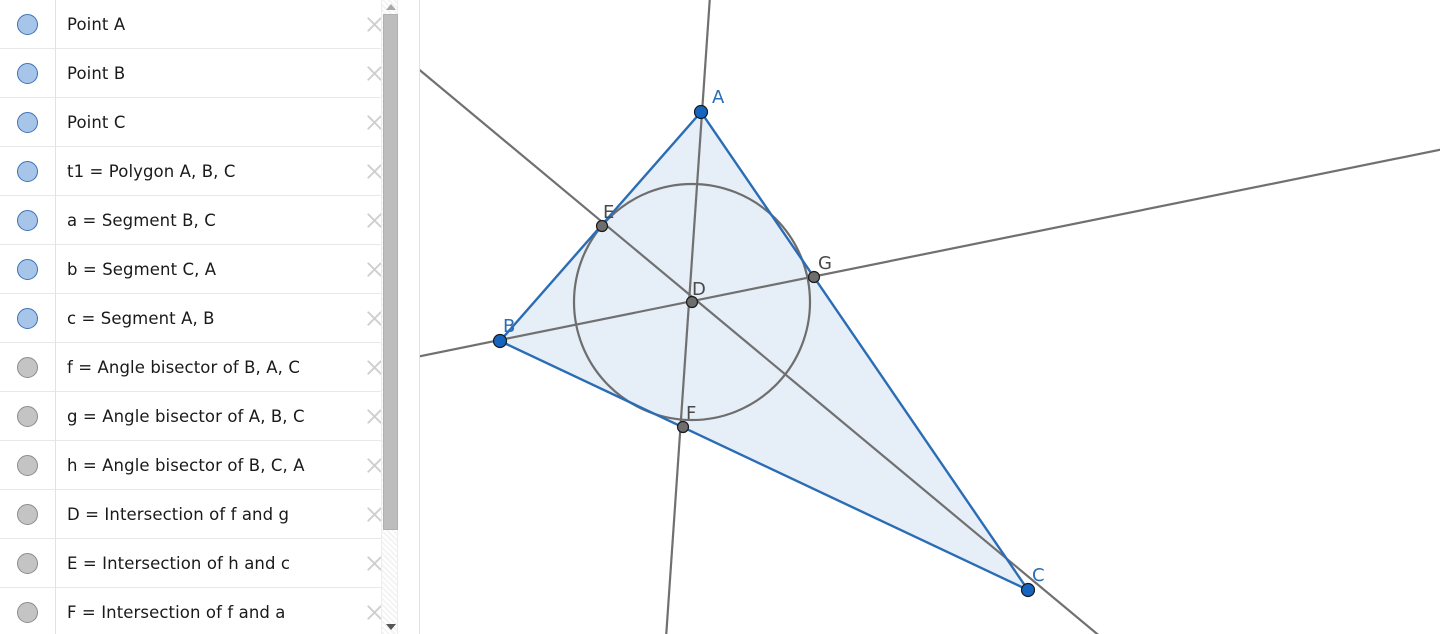 This screenshot has width=1440, height=634. Describe the element at coordinates (718, 97) in the screenshot. I see `point-label-A: A` at that location.